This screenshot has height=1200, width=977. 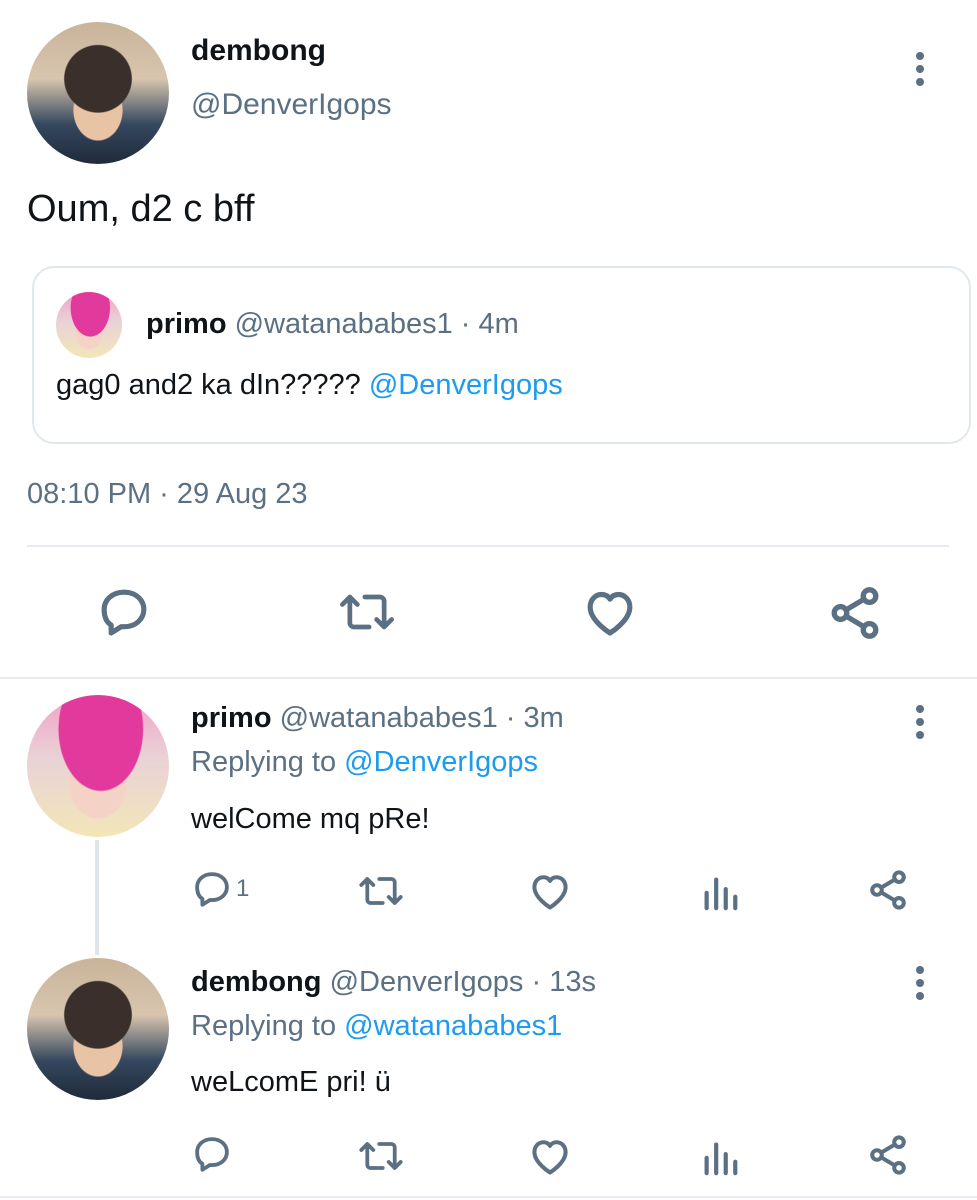 What do you see at coordinates (186, 324) in the screenshot?
I see `quoted-author-name: primo` at bounding box center [186, 324].